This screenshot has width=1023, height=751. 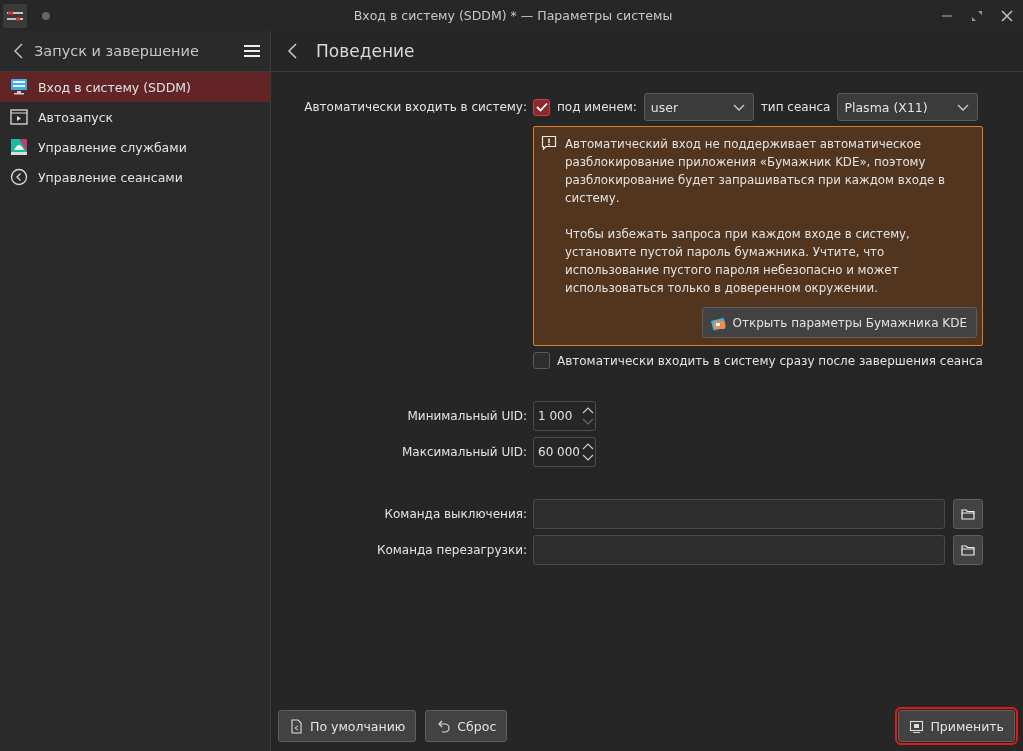 What do you see at coordinates (947, 15) in the screenshot?
I see `minimize-icon` at bounding box center [947, 15].